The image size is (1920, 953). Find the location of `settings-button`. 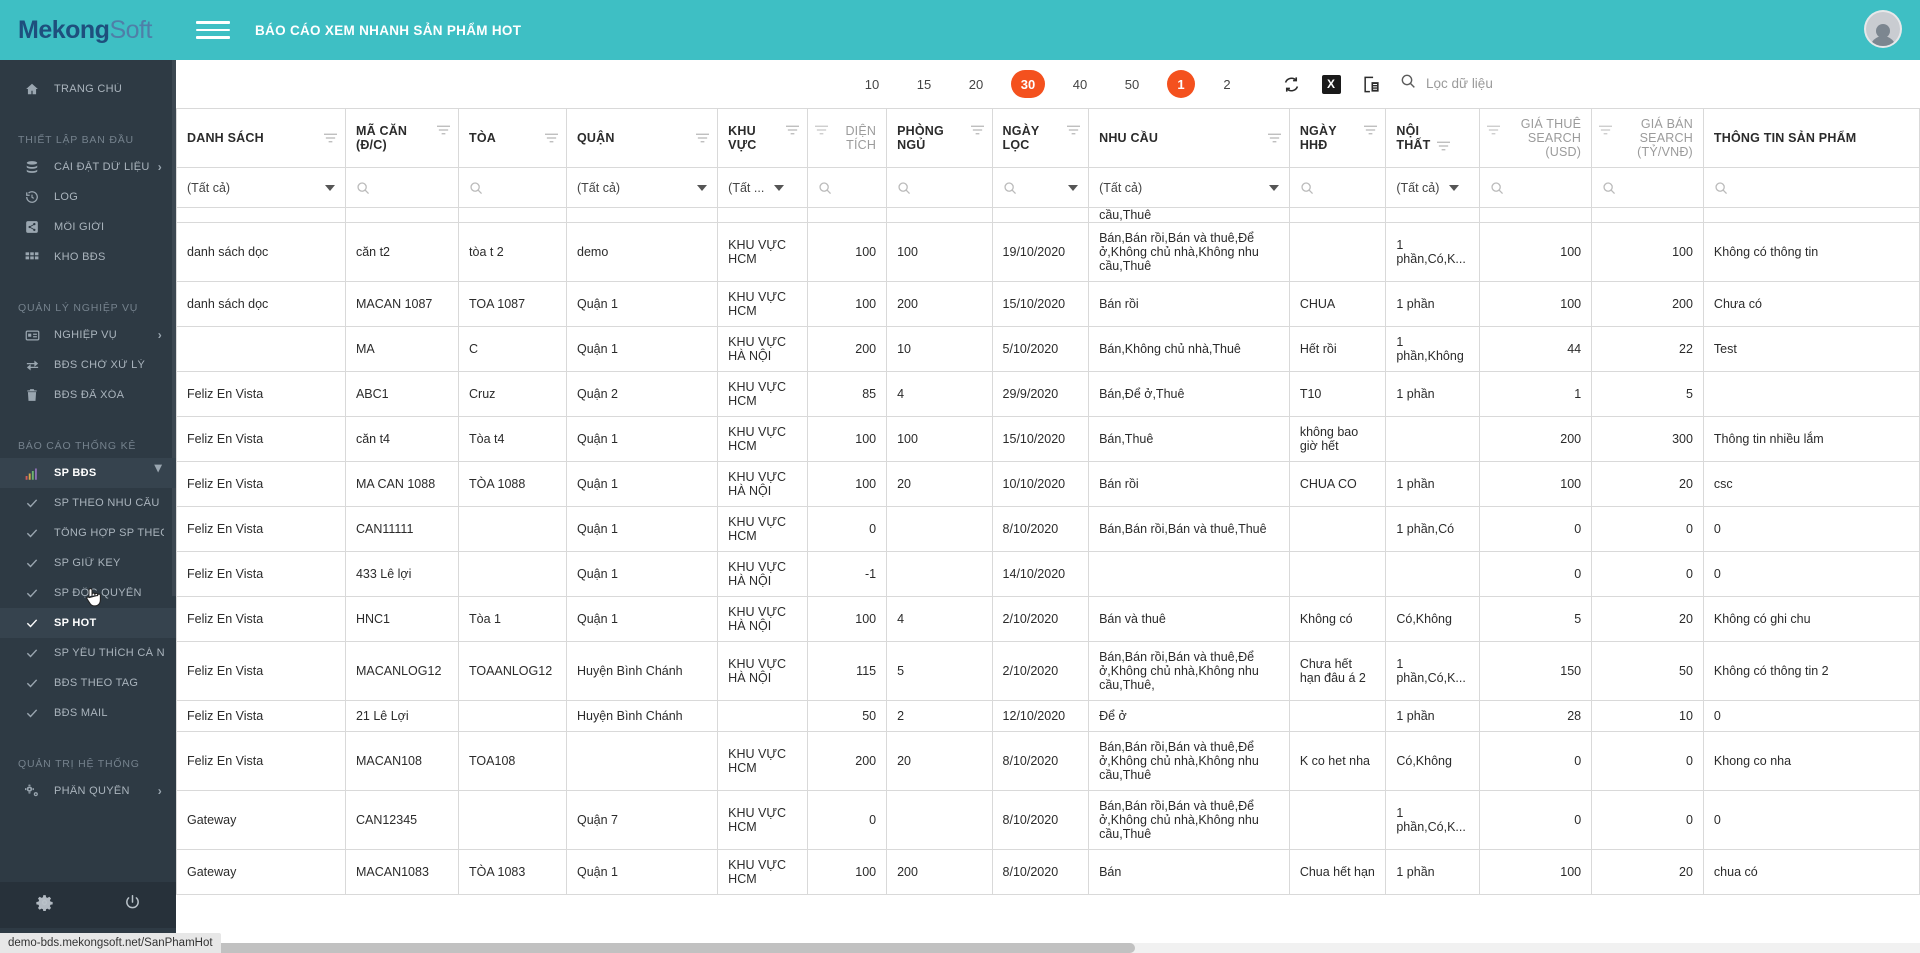

settings-button is located at coordinates (44, 905).